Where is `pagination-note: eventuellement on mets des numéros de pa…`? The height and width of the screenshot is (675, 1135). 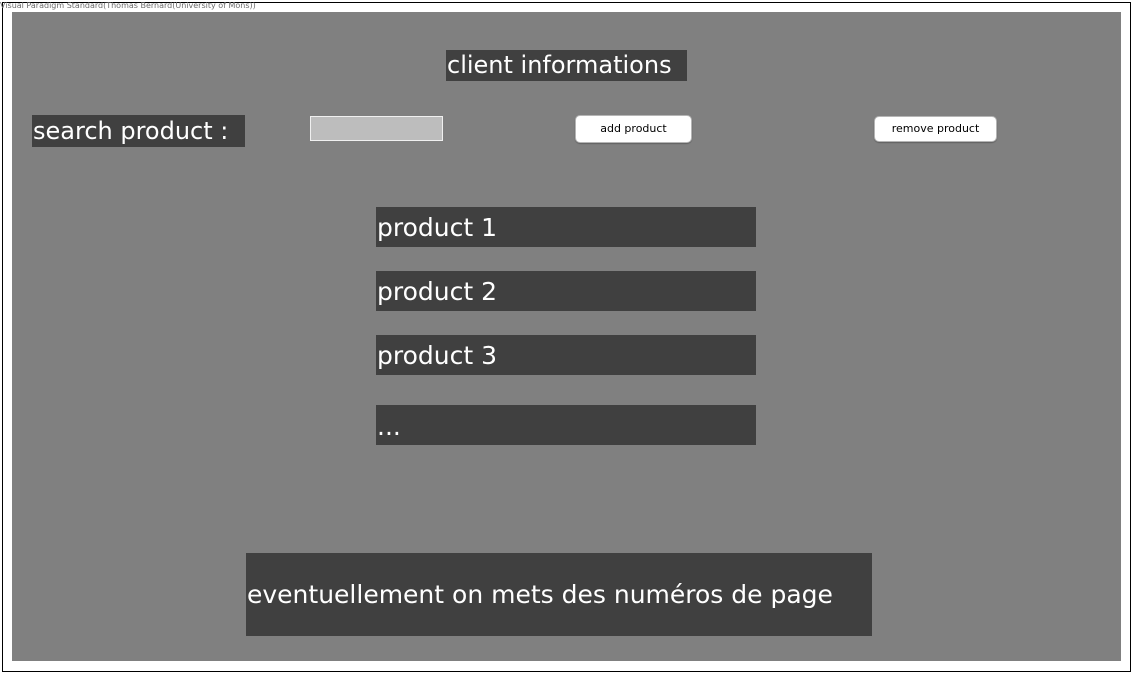 pagination-note: eventuellement on mets des numéros de pa… is located at coordinates (559, 594).